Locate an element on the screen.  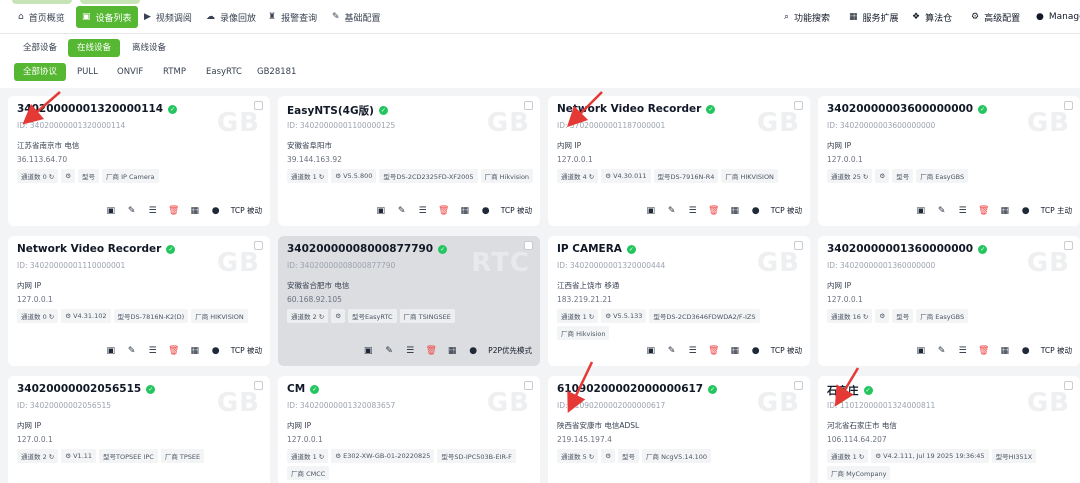
nav-item-3: ☁ 录像回放 is located at coordinates (231, 17).